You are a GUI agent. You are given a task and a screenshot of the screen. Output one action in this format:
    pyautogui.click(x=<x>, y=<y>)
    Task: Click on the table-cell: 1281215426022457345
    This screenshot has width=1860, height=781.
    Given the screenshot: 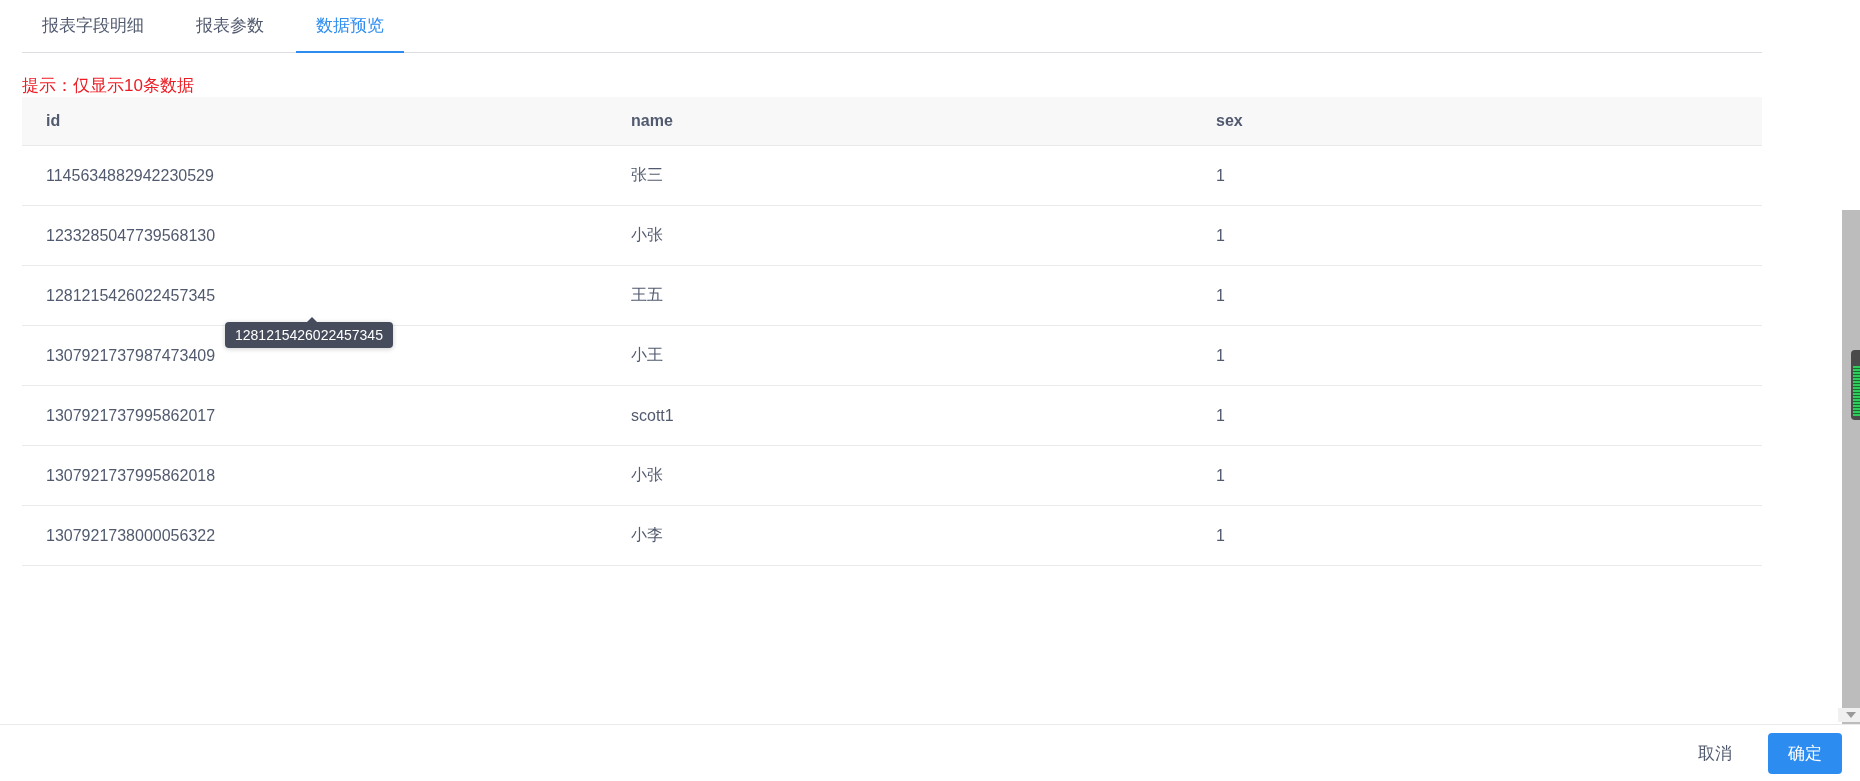 What is the action you would take?
    pyautogui.click(x=131, y=295)
    